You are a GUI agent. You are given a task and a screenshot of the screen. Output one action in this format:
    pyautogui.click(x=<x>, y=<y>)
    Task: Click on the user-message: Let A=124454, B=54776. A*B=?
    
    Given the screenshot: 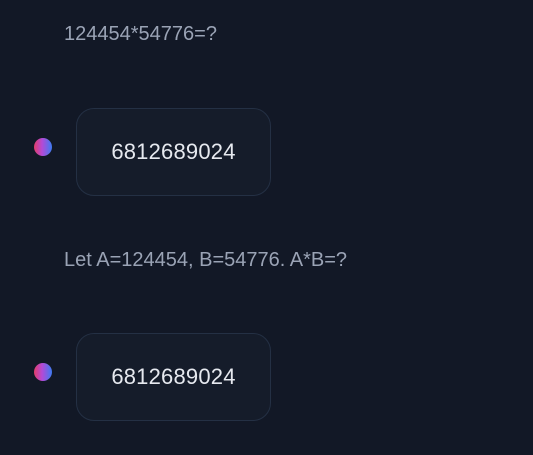 What is the action you would take?
    pyautogui.click(x=206, y=260)
    